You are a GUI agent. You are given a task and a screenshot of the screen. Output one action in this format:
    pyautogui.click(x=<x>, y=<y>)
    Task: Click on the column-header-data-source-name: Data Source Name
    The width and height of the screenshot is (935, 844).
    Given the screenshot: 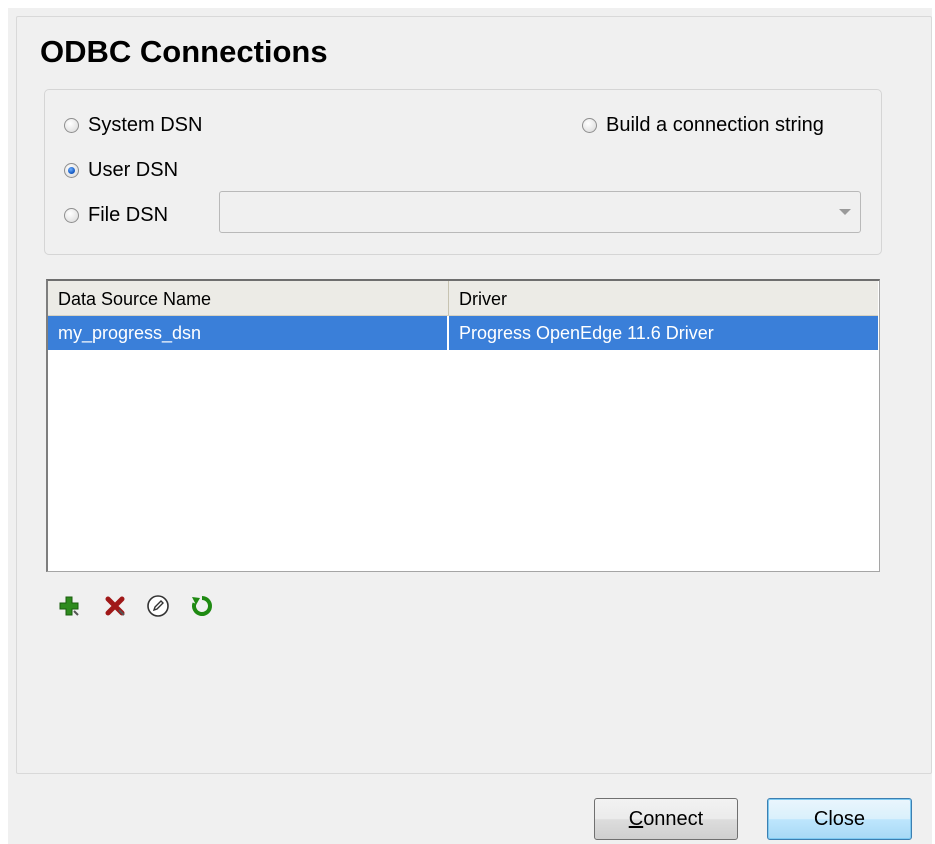 What is the action you would take?
    pyautogui.click(x=248, y=298)
    